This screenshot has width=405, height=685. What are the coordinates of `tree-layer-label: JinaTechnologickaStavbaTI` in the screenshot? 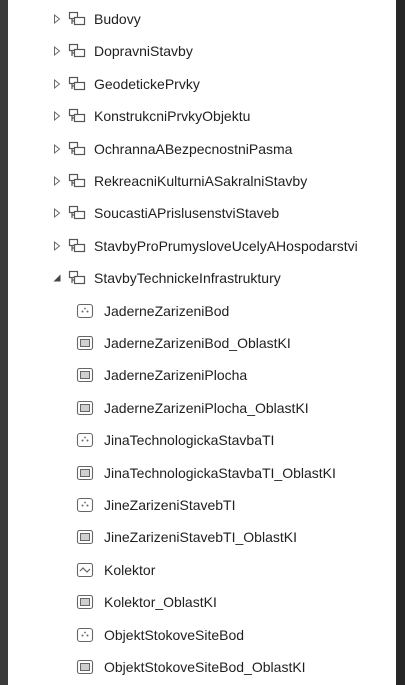 It's located at (189, 440).